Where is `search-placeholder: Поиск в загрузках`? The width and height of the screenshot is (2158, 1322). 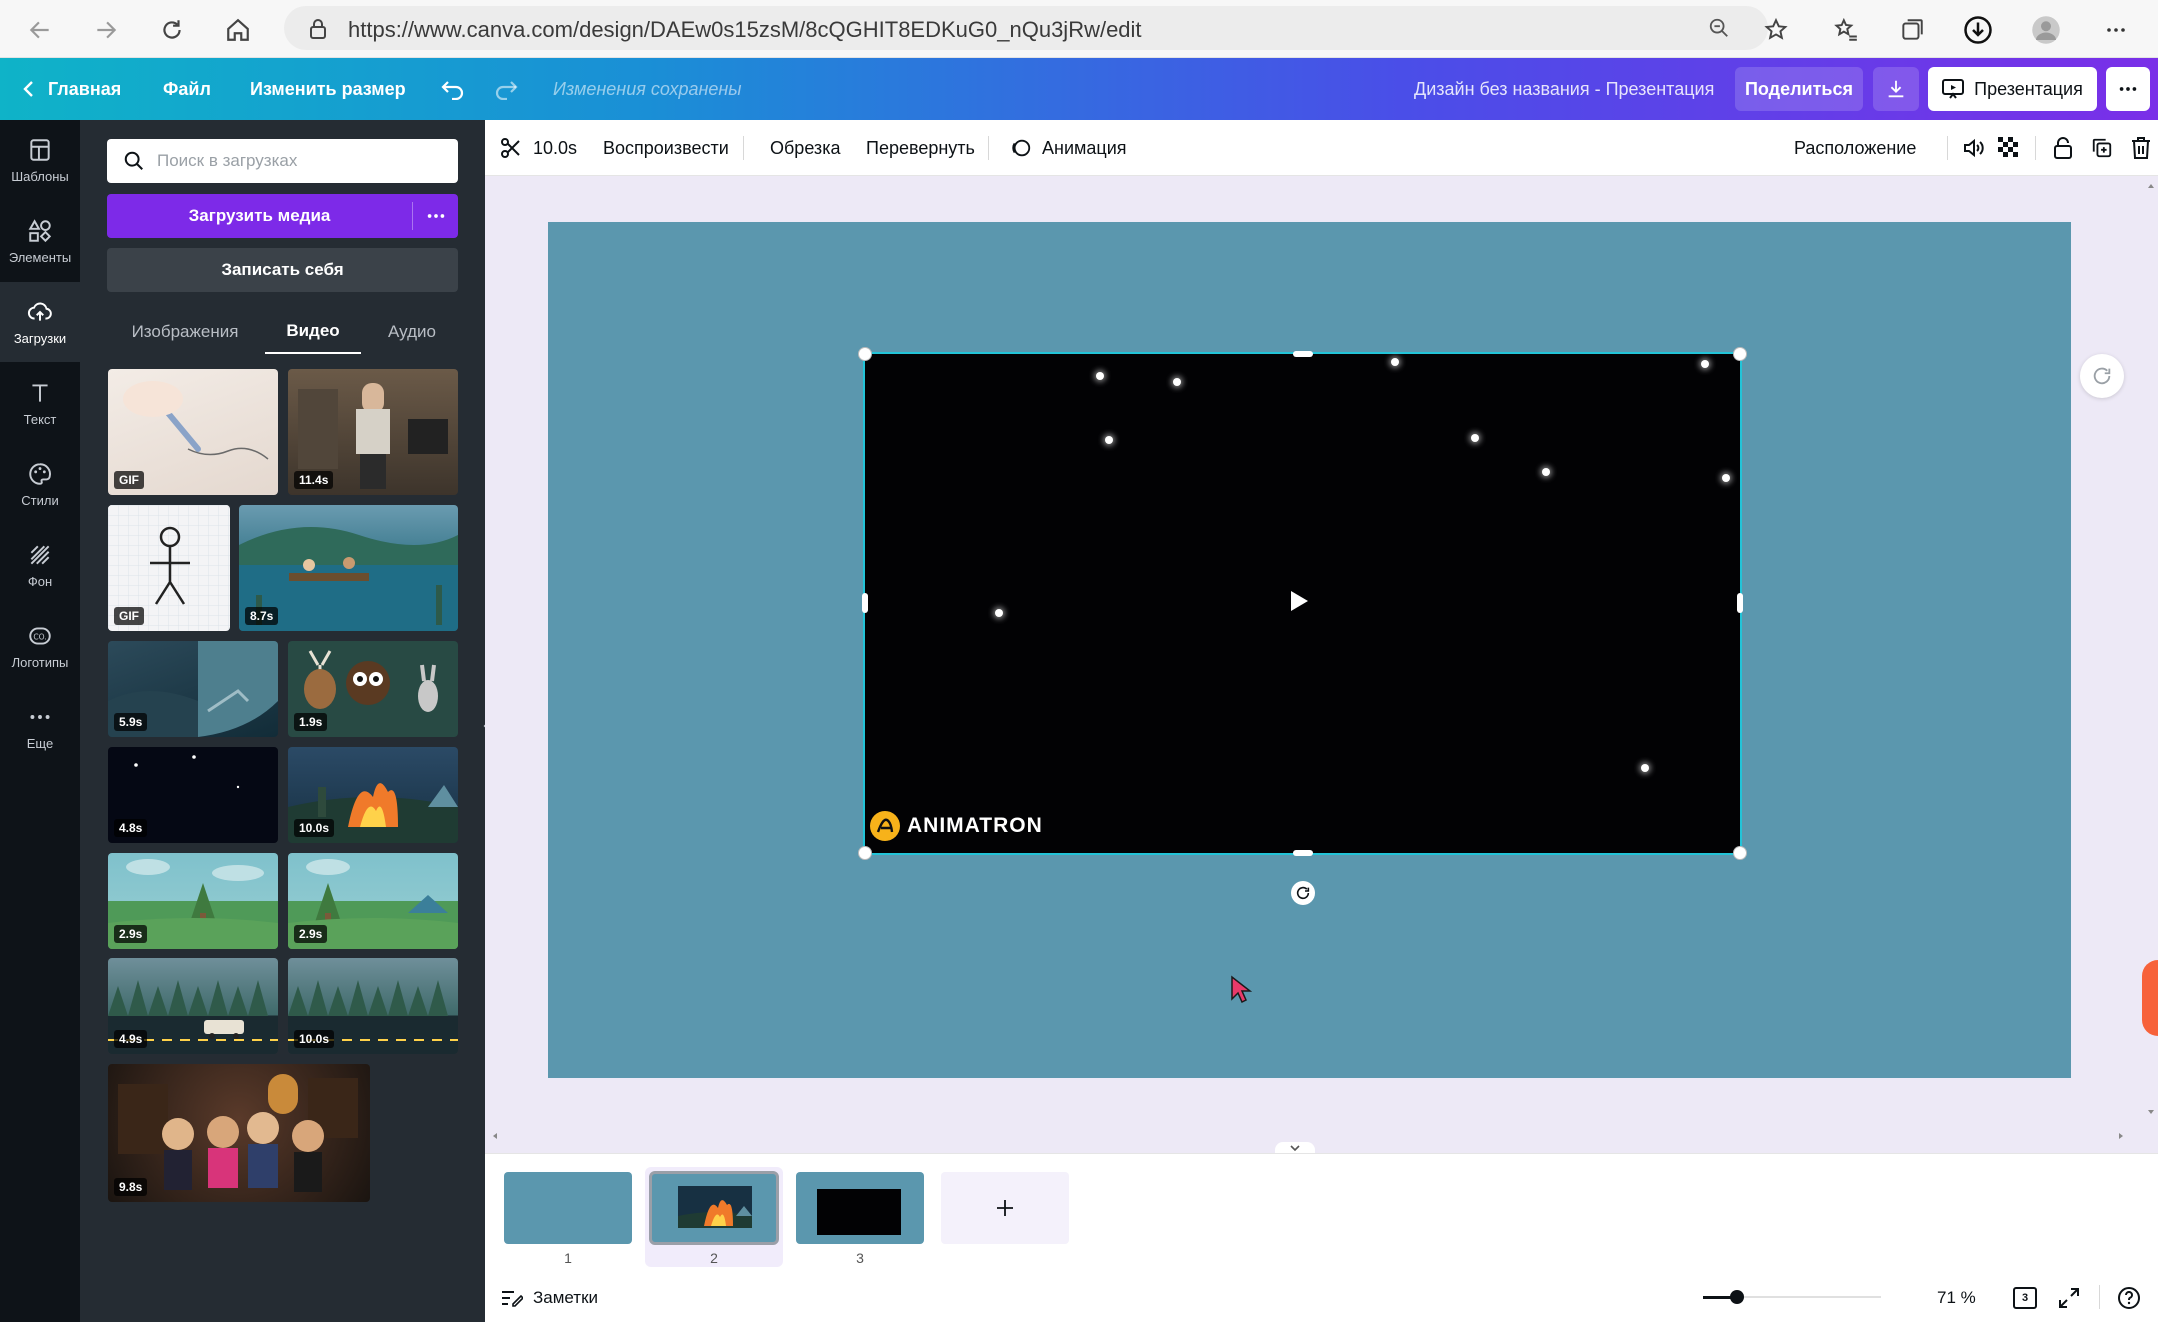 search-placeholder: Поиск в загрузках is located at coordinates (227, 160).